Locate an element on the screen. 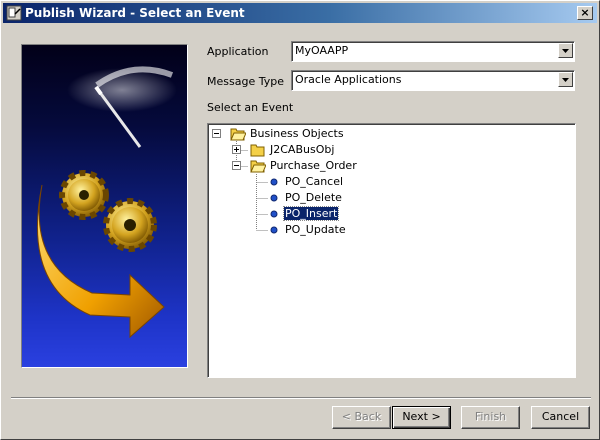 This screenshot has height=440, width=600. tree-node-label: PO_Cancel is located at coordinates (314, 181).